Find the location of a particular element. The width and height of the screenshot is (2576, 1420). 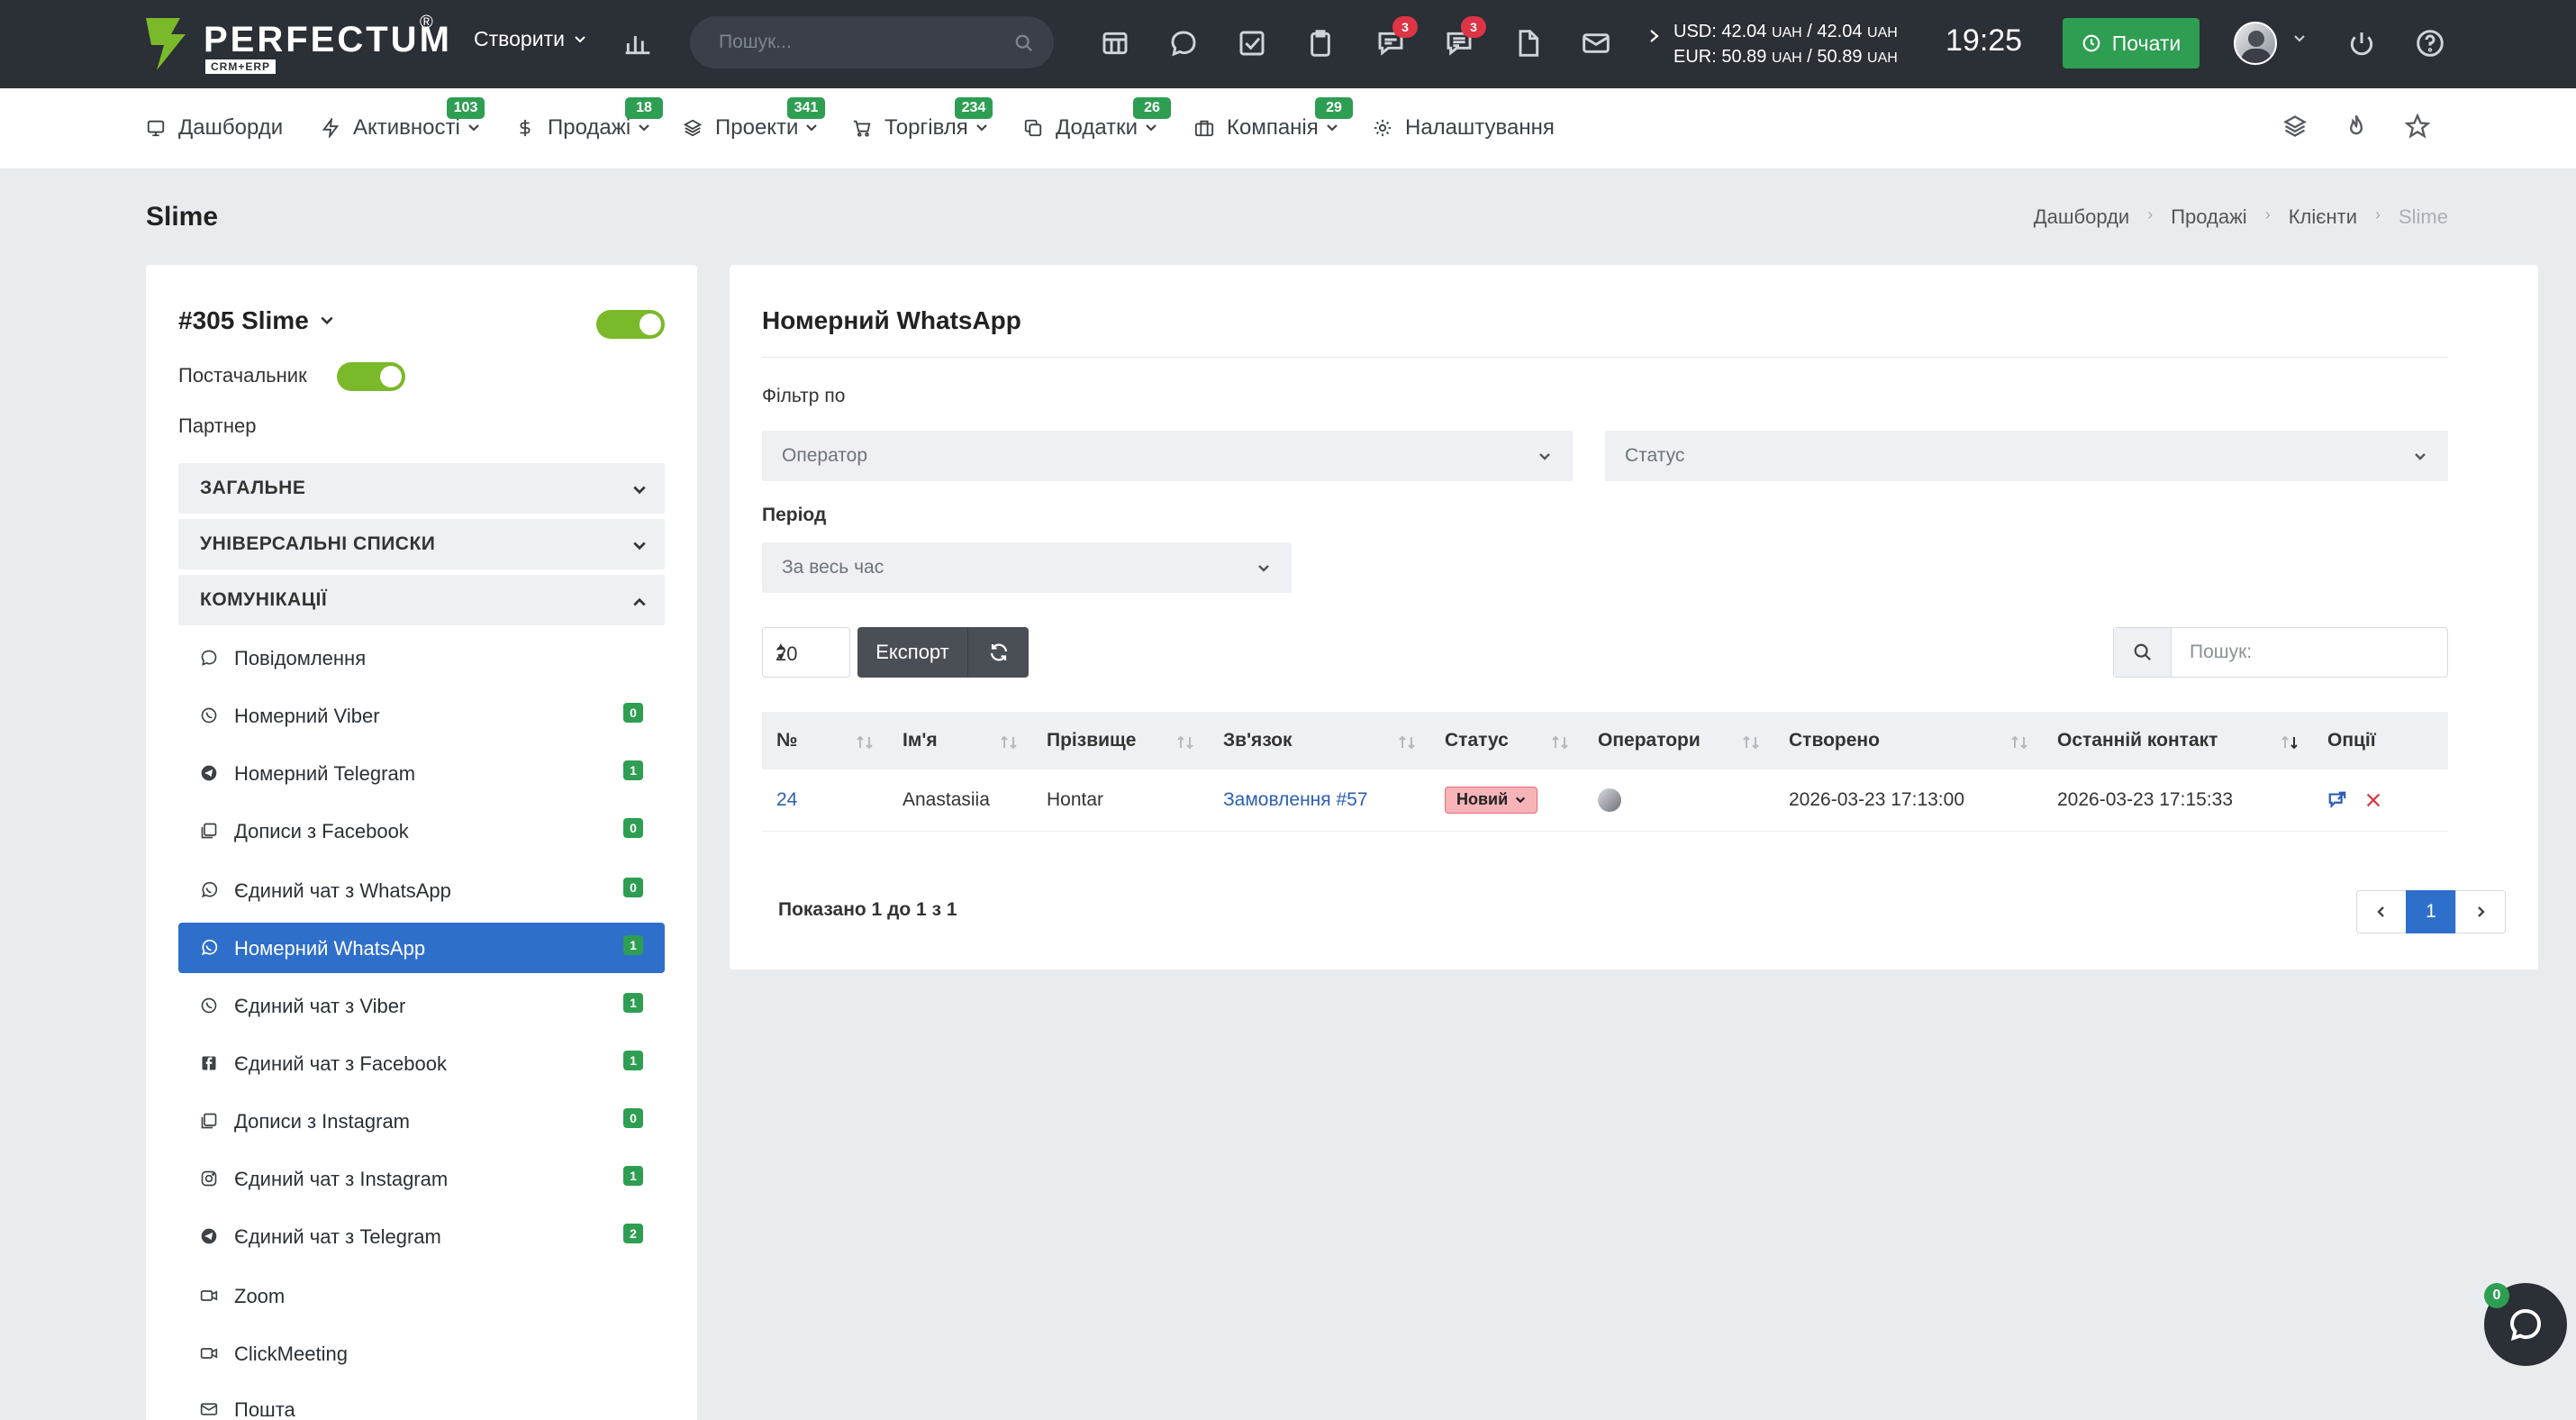

refresh-button is located at coordinates (998, 652).